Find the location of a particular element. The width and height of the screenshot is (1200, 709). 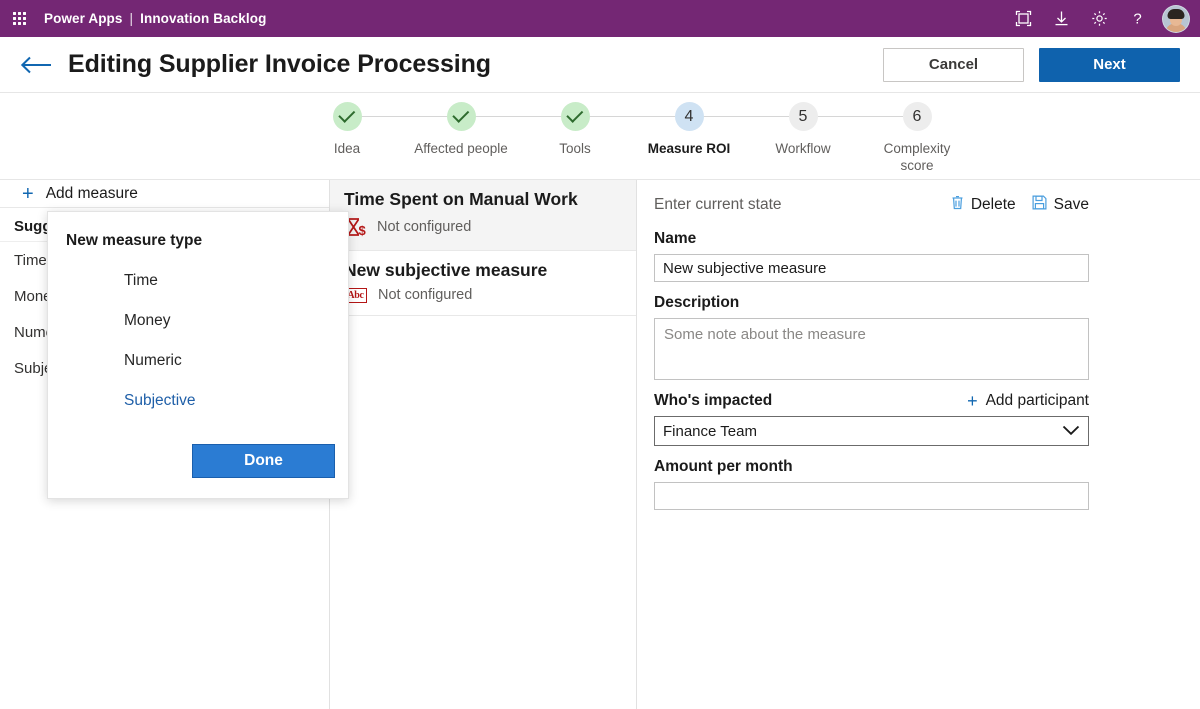

fullscreen-icon is located at coordinates (1023, 18).